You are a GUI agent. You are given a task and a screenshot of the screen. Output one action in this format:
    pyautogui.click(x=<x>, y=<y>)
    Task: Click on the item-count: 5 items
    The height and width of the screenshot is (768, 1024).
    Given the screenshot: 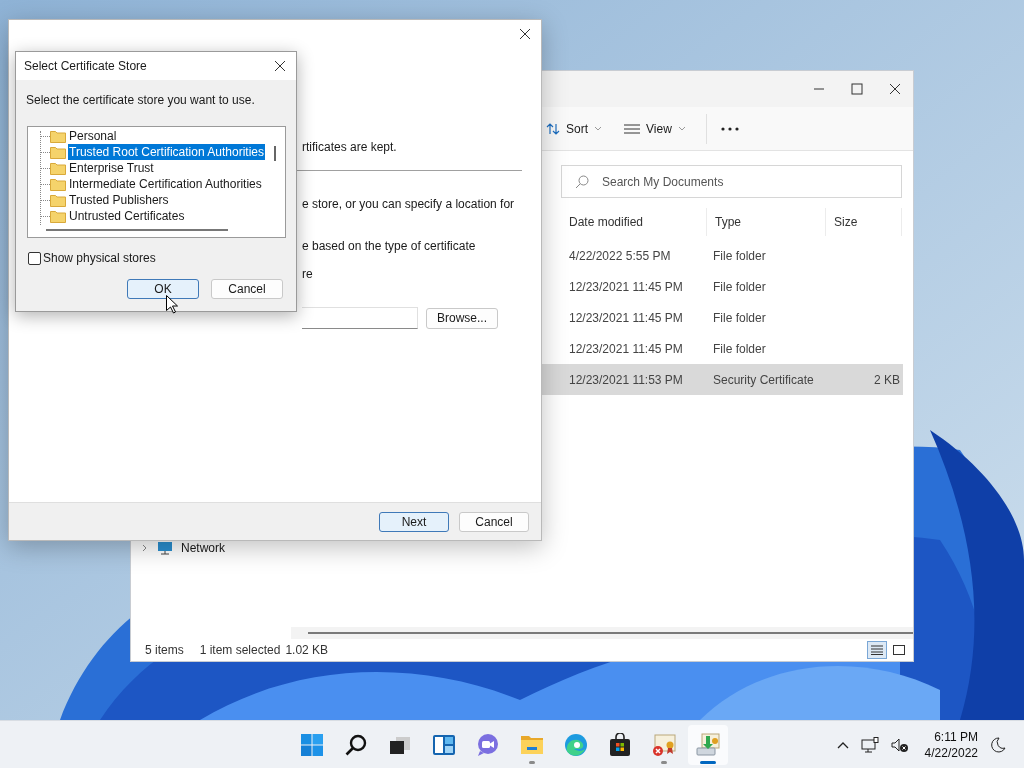 What is the action you would take?
    pyautogui.click(x=164, y=650)
    